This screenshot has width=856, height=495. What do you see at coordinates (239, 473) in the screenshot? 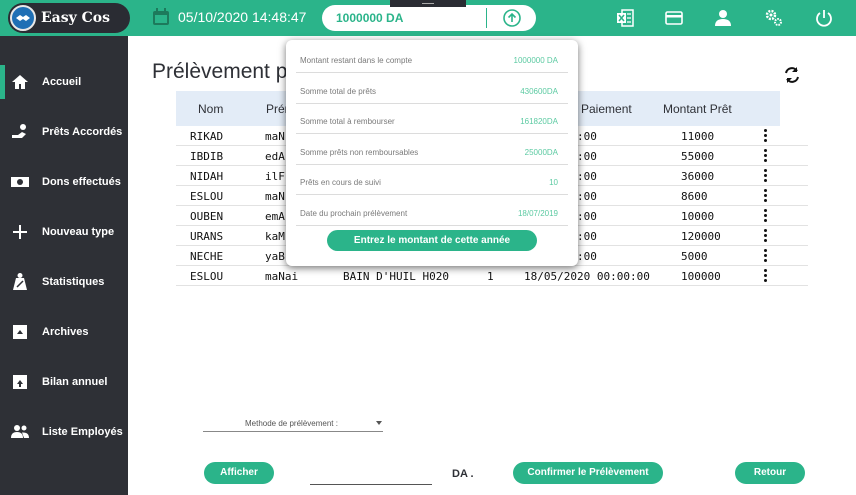
I see `afficher-button: Afficher` at bounding box center [239, 473].